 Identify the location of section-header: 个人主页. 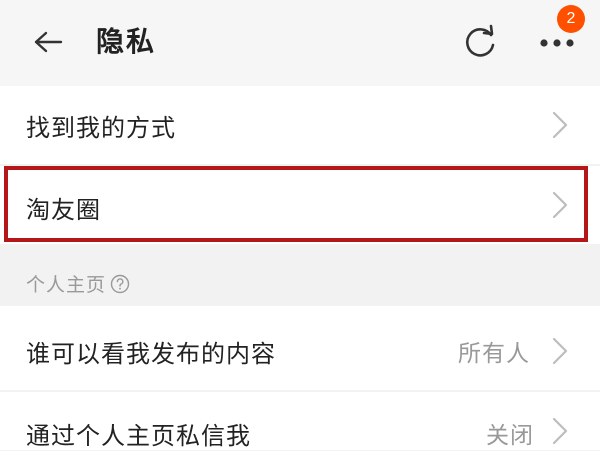
(78, 283).